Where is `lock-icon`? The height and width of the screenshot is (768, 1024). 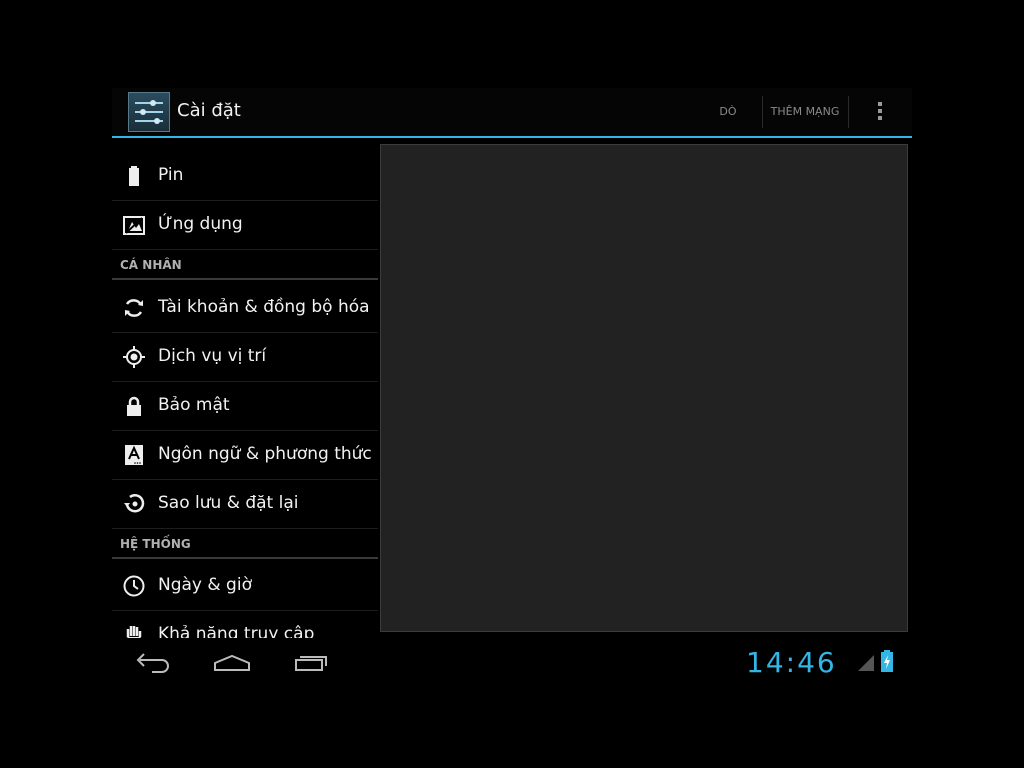
lock-icon is located at coordinates (134, 406).